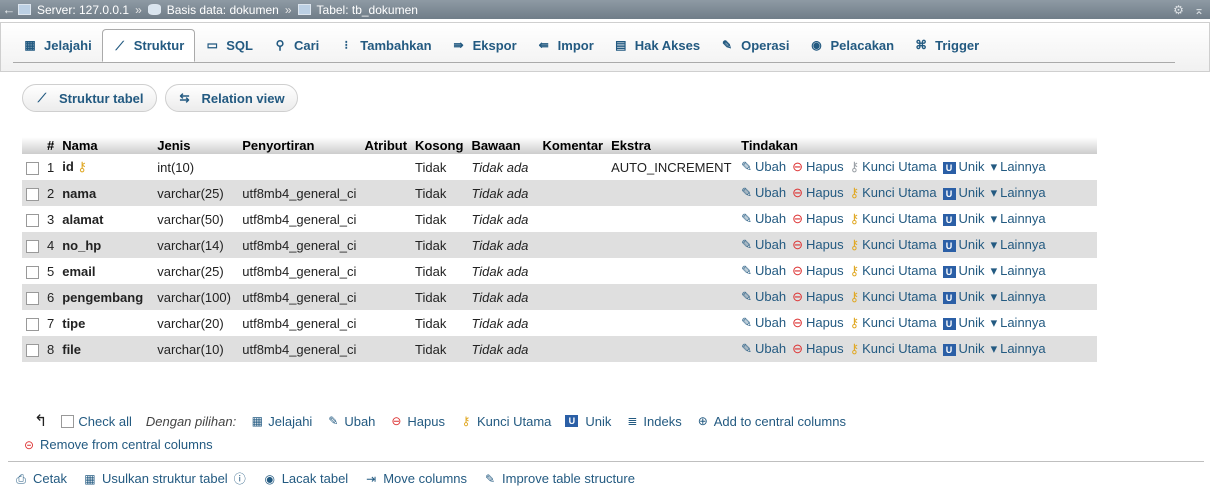  What do you see at coordinates (946, 45) in the screenshot?
I see `tab-triggers: ⌘ Trigger` at bounding box center [946, 45].